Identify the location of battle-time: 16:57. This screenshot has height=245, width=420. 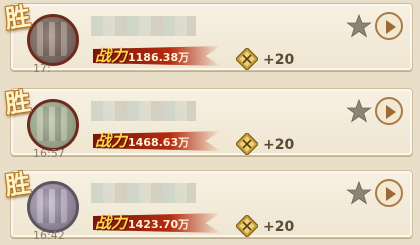
(49, 153).